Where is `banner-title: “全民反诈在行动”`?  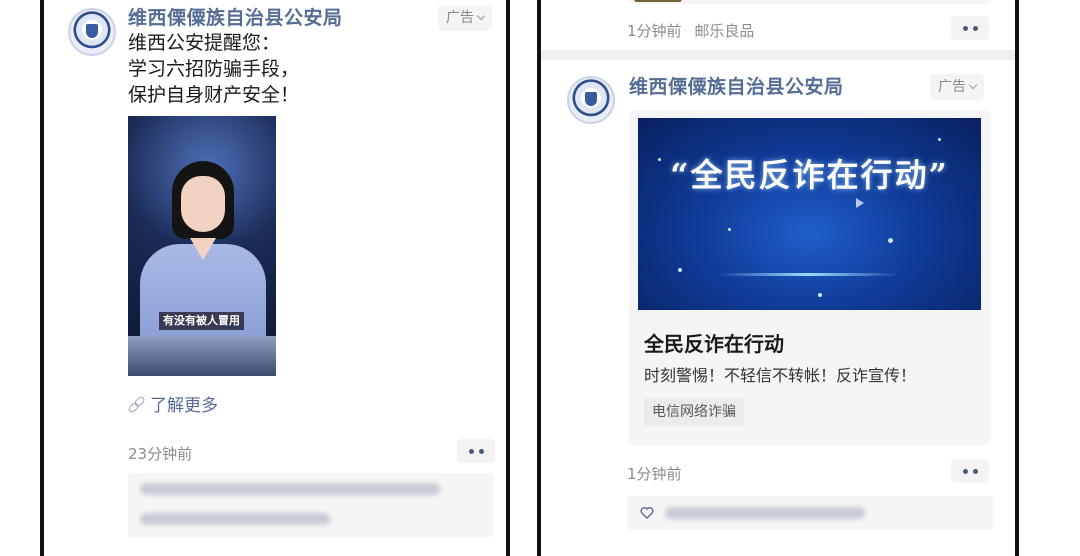 banner-title: “全民反诈在行动” is located at coordinates (809, 175).